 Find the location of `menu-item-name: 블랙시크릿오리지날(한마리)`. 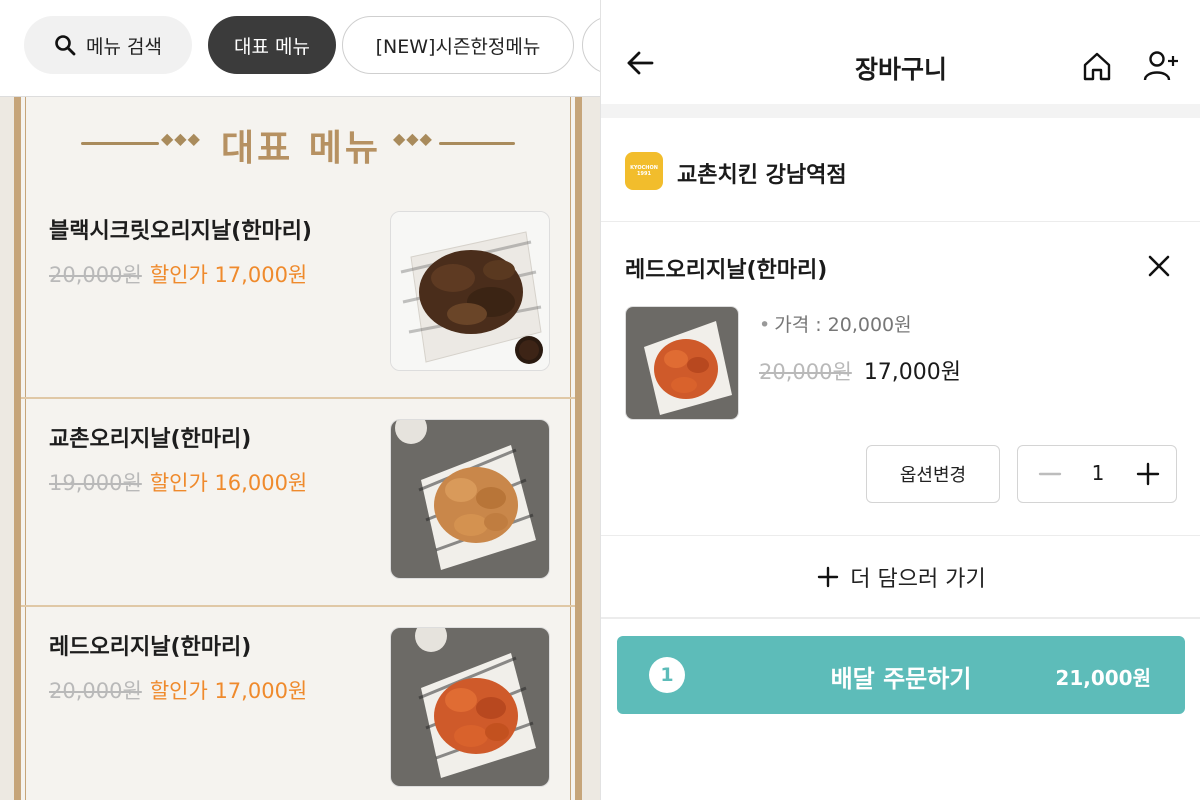

menu-item-name: 블랙시크릿오리지날(한마리) is located at coordinates (180, 231).